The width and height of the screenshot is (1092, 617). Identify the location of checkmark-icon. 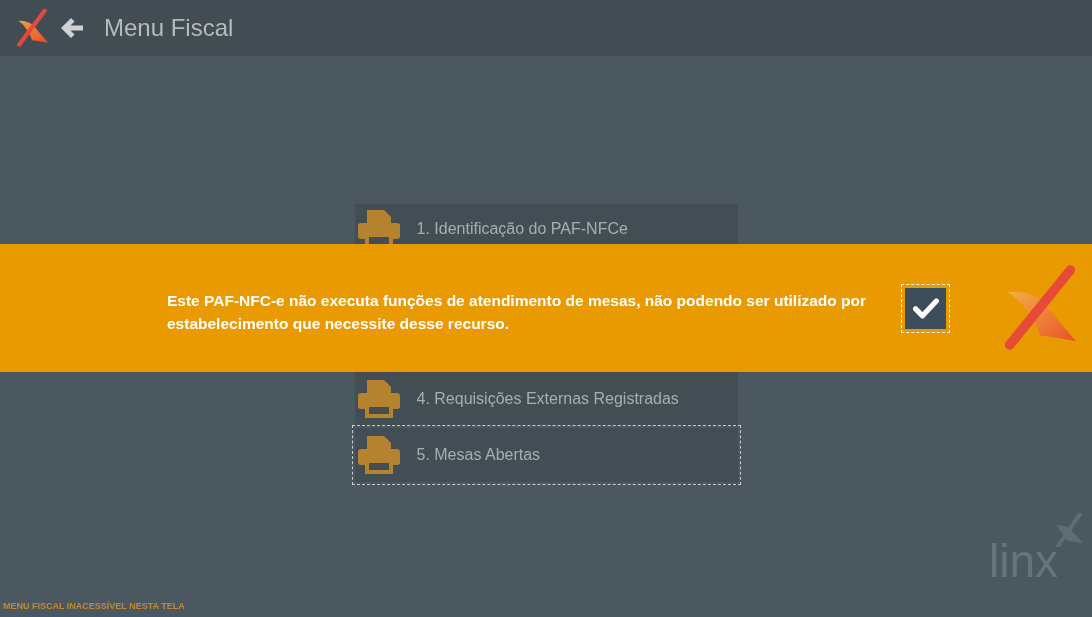
(925, 308).